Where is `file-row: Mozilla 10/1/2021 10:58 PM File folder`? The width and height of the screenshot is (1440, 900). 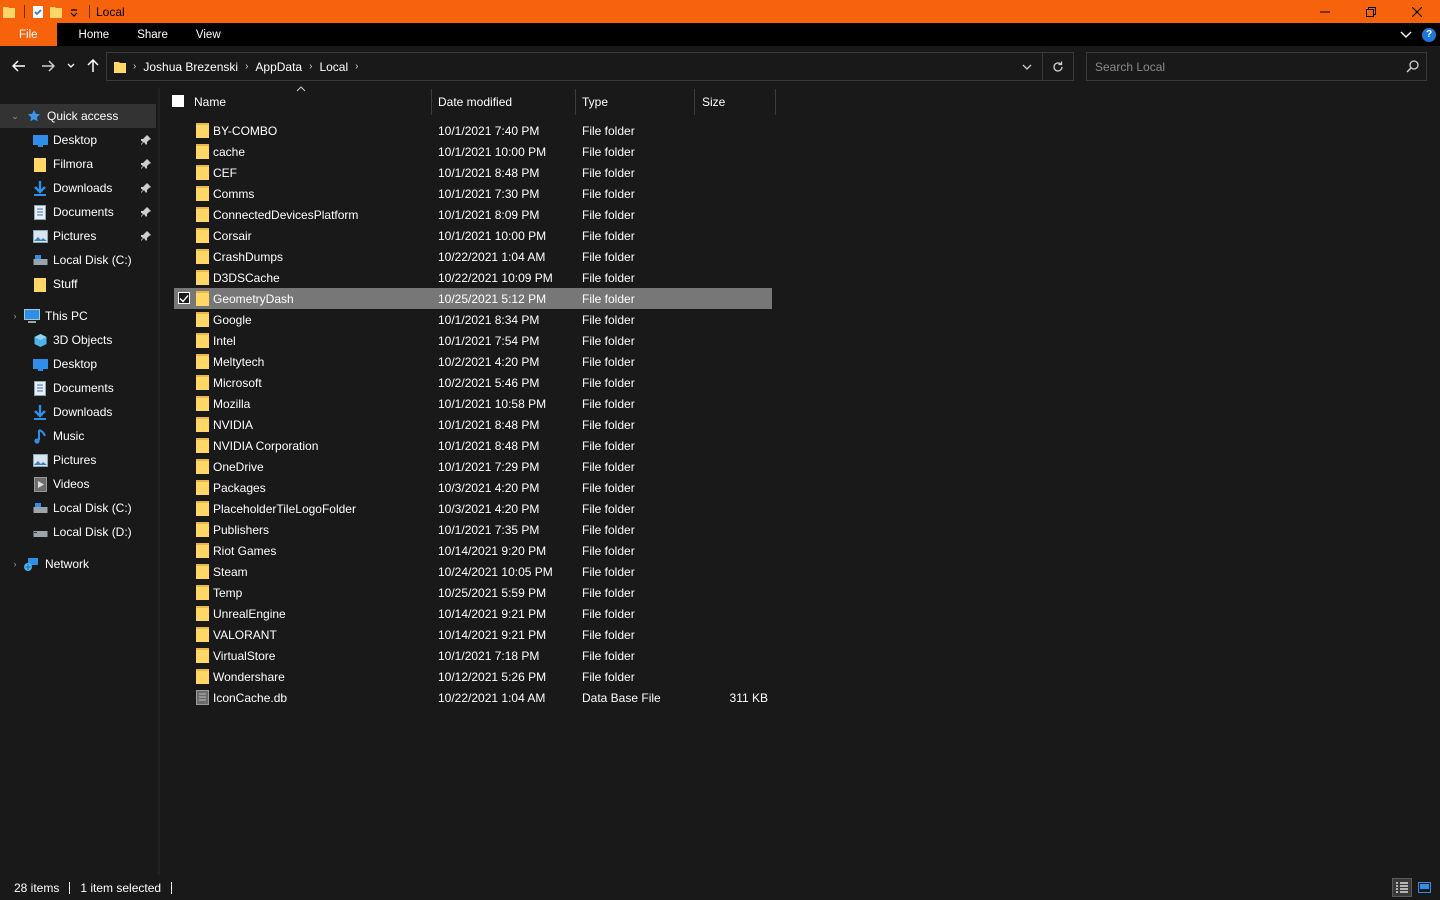 file-row: Mozilla 10/1/2021 10:58 PM File folder is located at coordinates (473, 403).